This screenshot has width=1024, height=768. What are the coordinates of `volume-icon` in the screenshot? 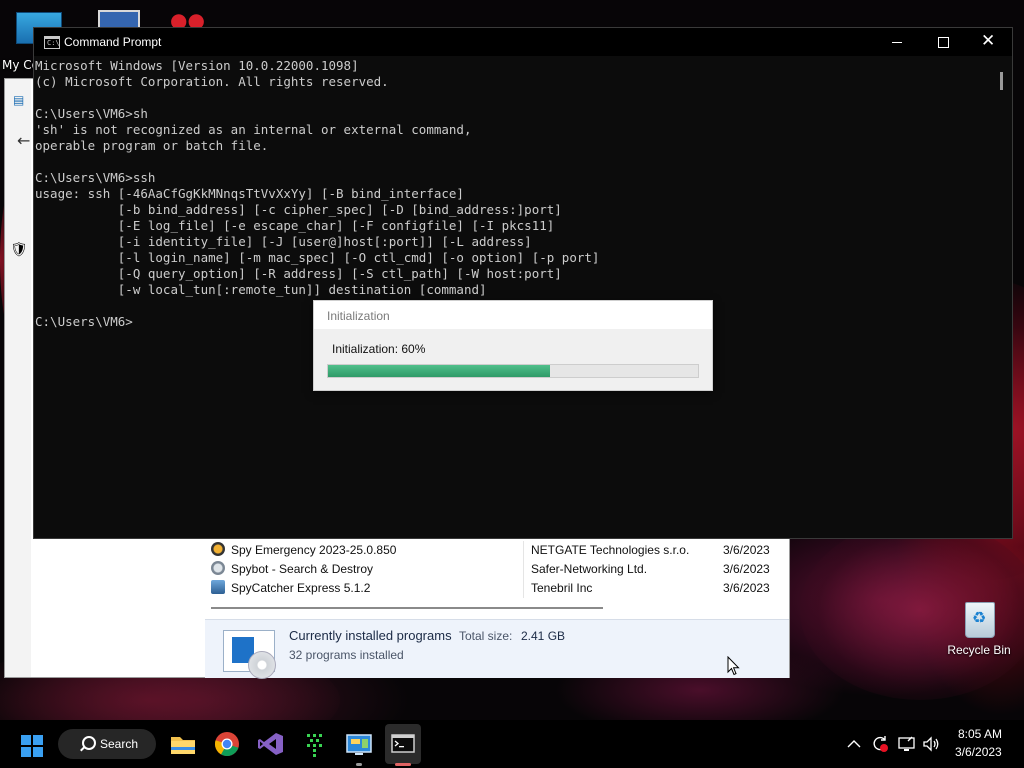 It's located at (931, 744).